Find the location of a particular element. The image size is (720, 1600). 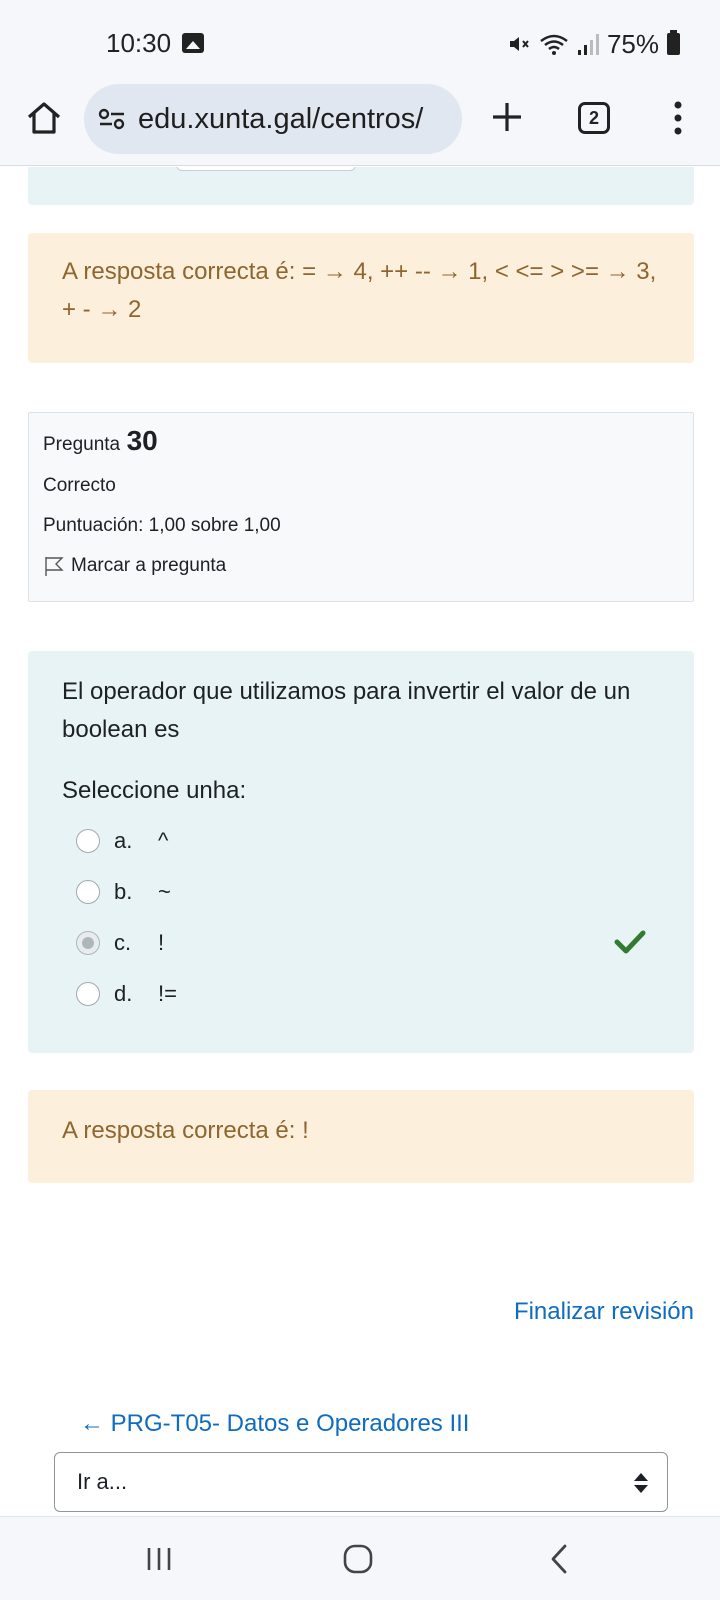

battery-level: 75% is located at coordinates (632, 43).